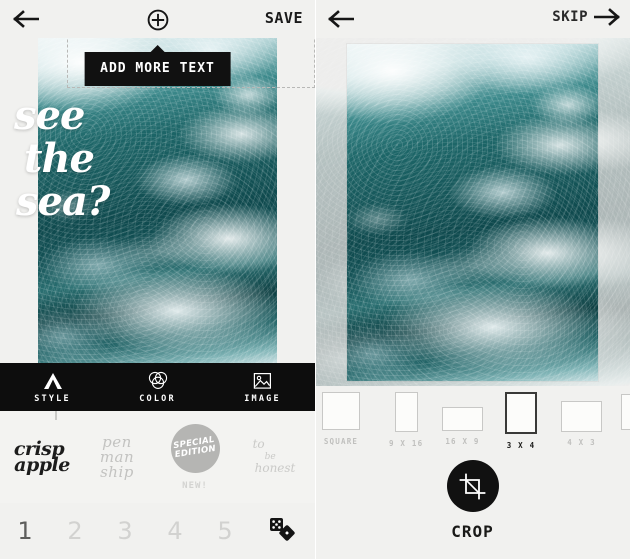  I want to click on style-item-crisp-apple: crisp apple, so click(39, 457).